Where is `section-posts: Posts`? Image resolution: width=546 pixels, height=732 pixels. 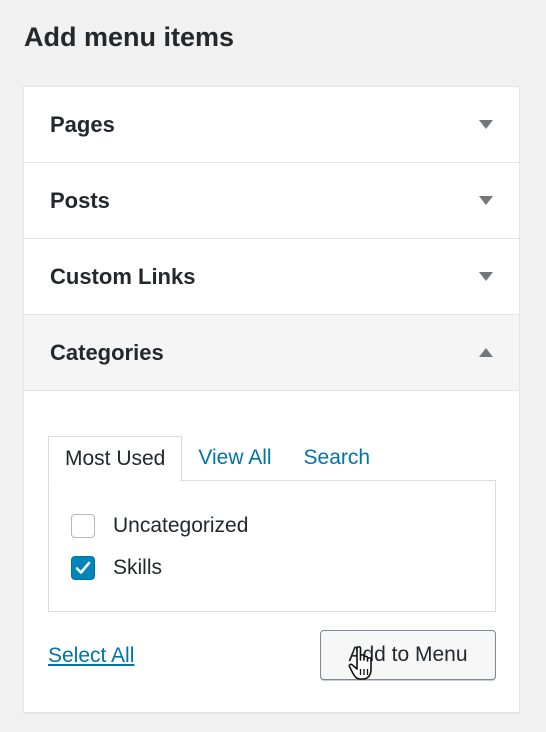
section-posts: Posts is located at coordinates (271, 201).